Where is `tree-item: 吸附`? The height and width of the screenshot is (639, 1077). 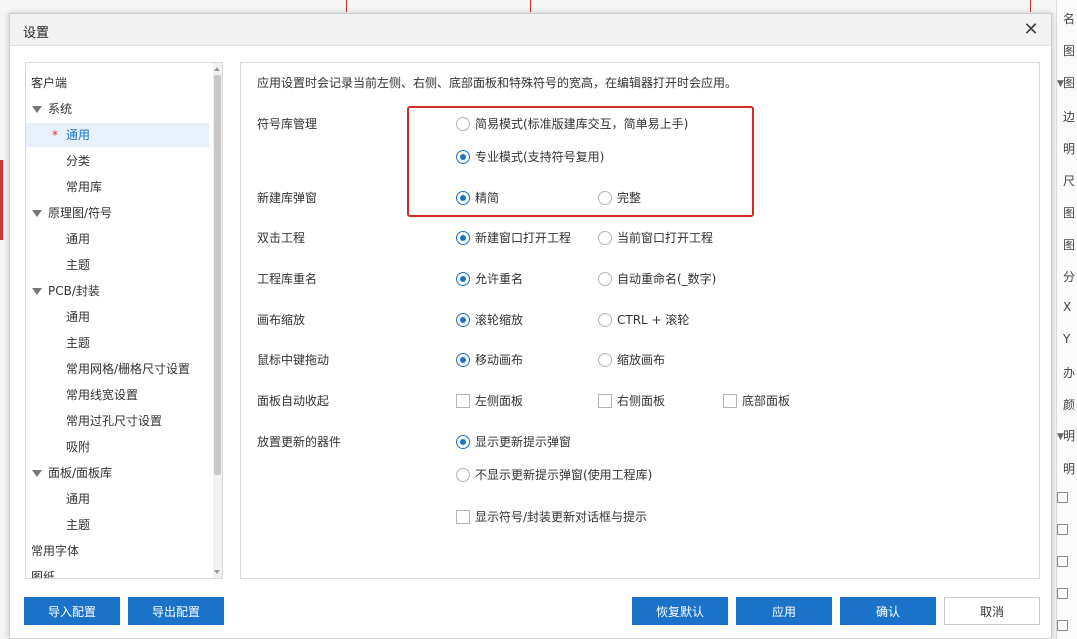
tree-item: 吸附 is located at coordinates (124, 447).